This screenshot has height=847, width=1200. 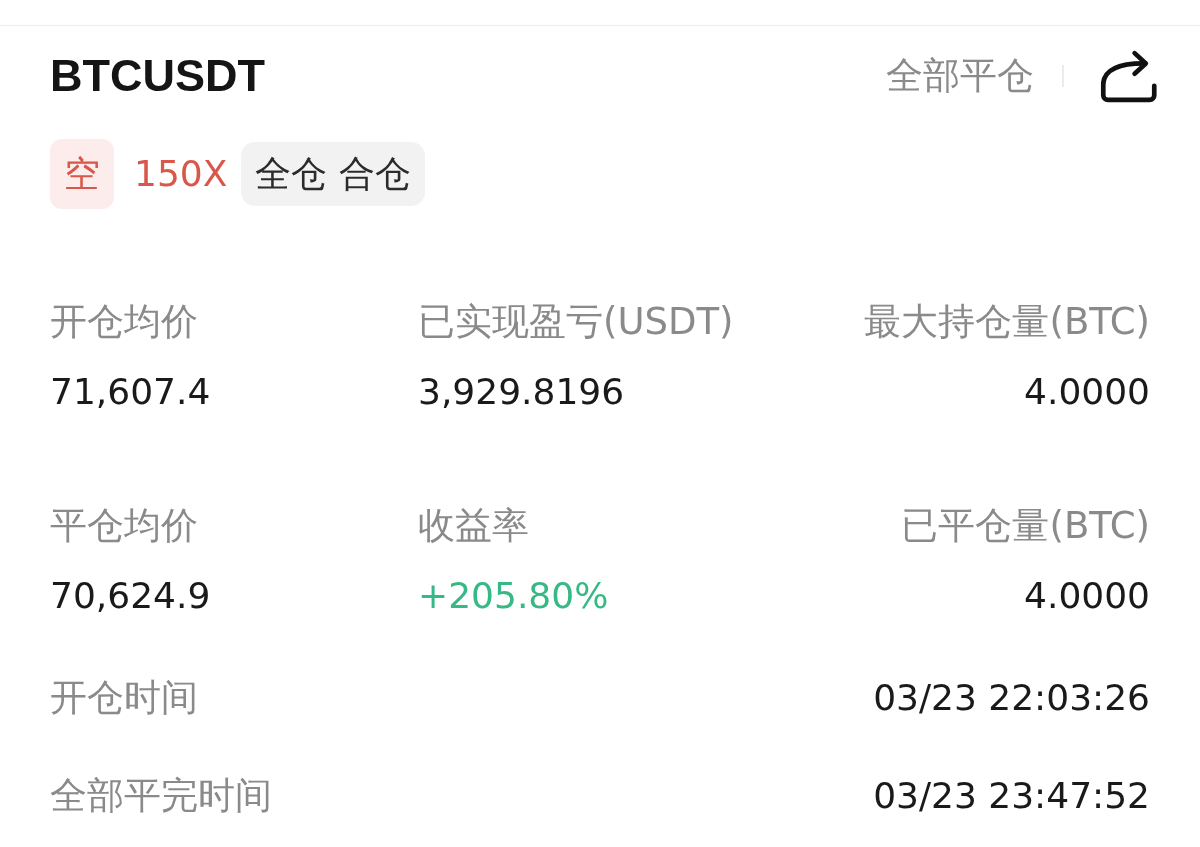 I want to click on stat-label: 已平仓量(BTC), so click(x=1025, y=526).